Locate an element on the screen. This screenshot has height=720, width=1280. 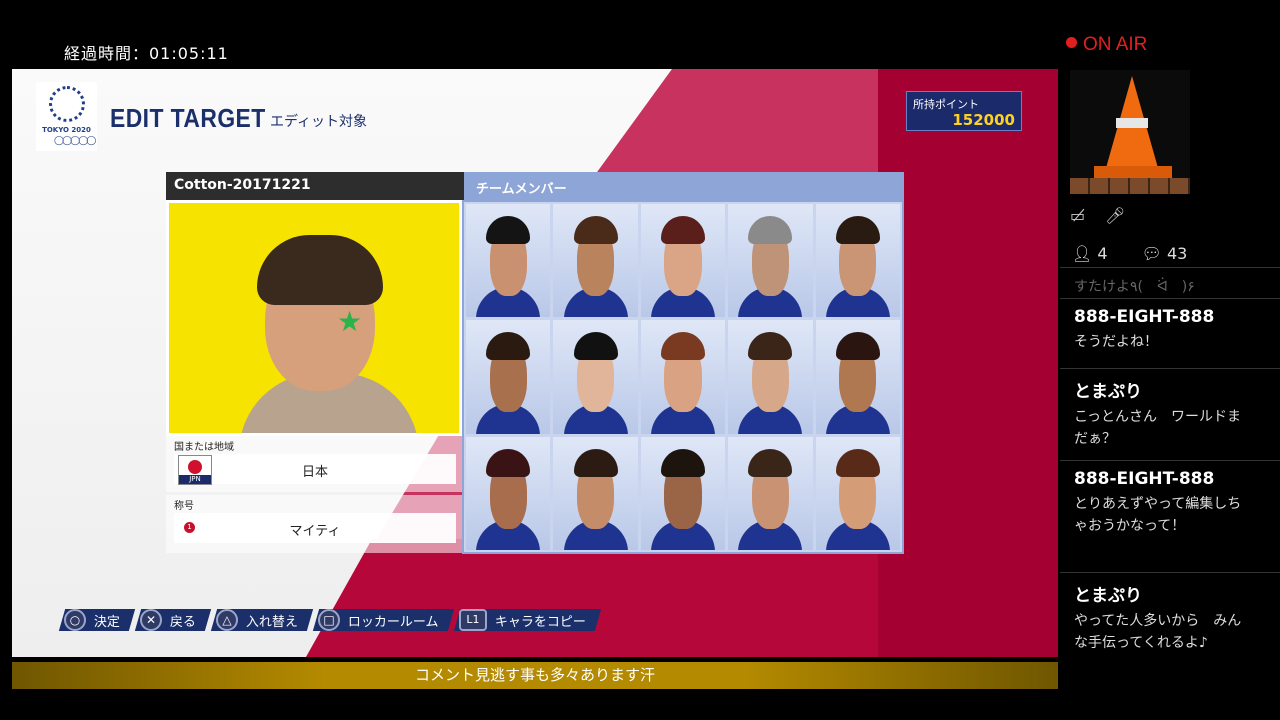
prompt-1: ○ 決定 is located at coordinates (97, 620).